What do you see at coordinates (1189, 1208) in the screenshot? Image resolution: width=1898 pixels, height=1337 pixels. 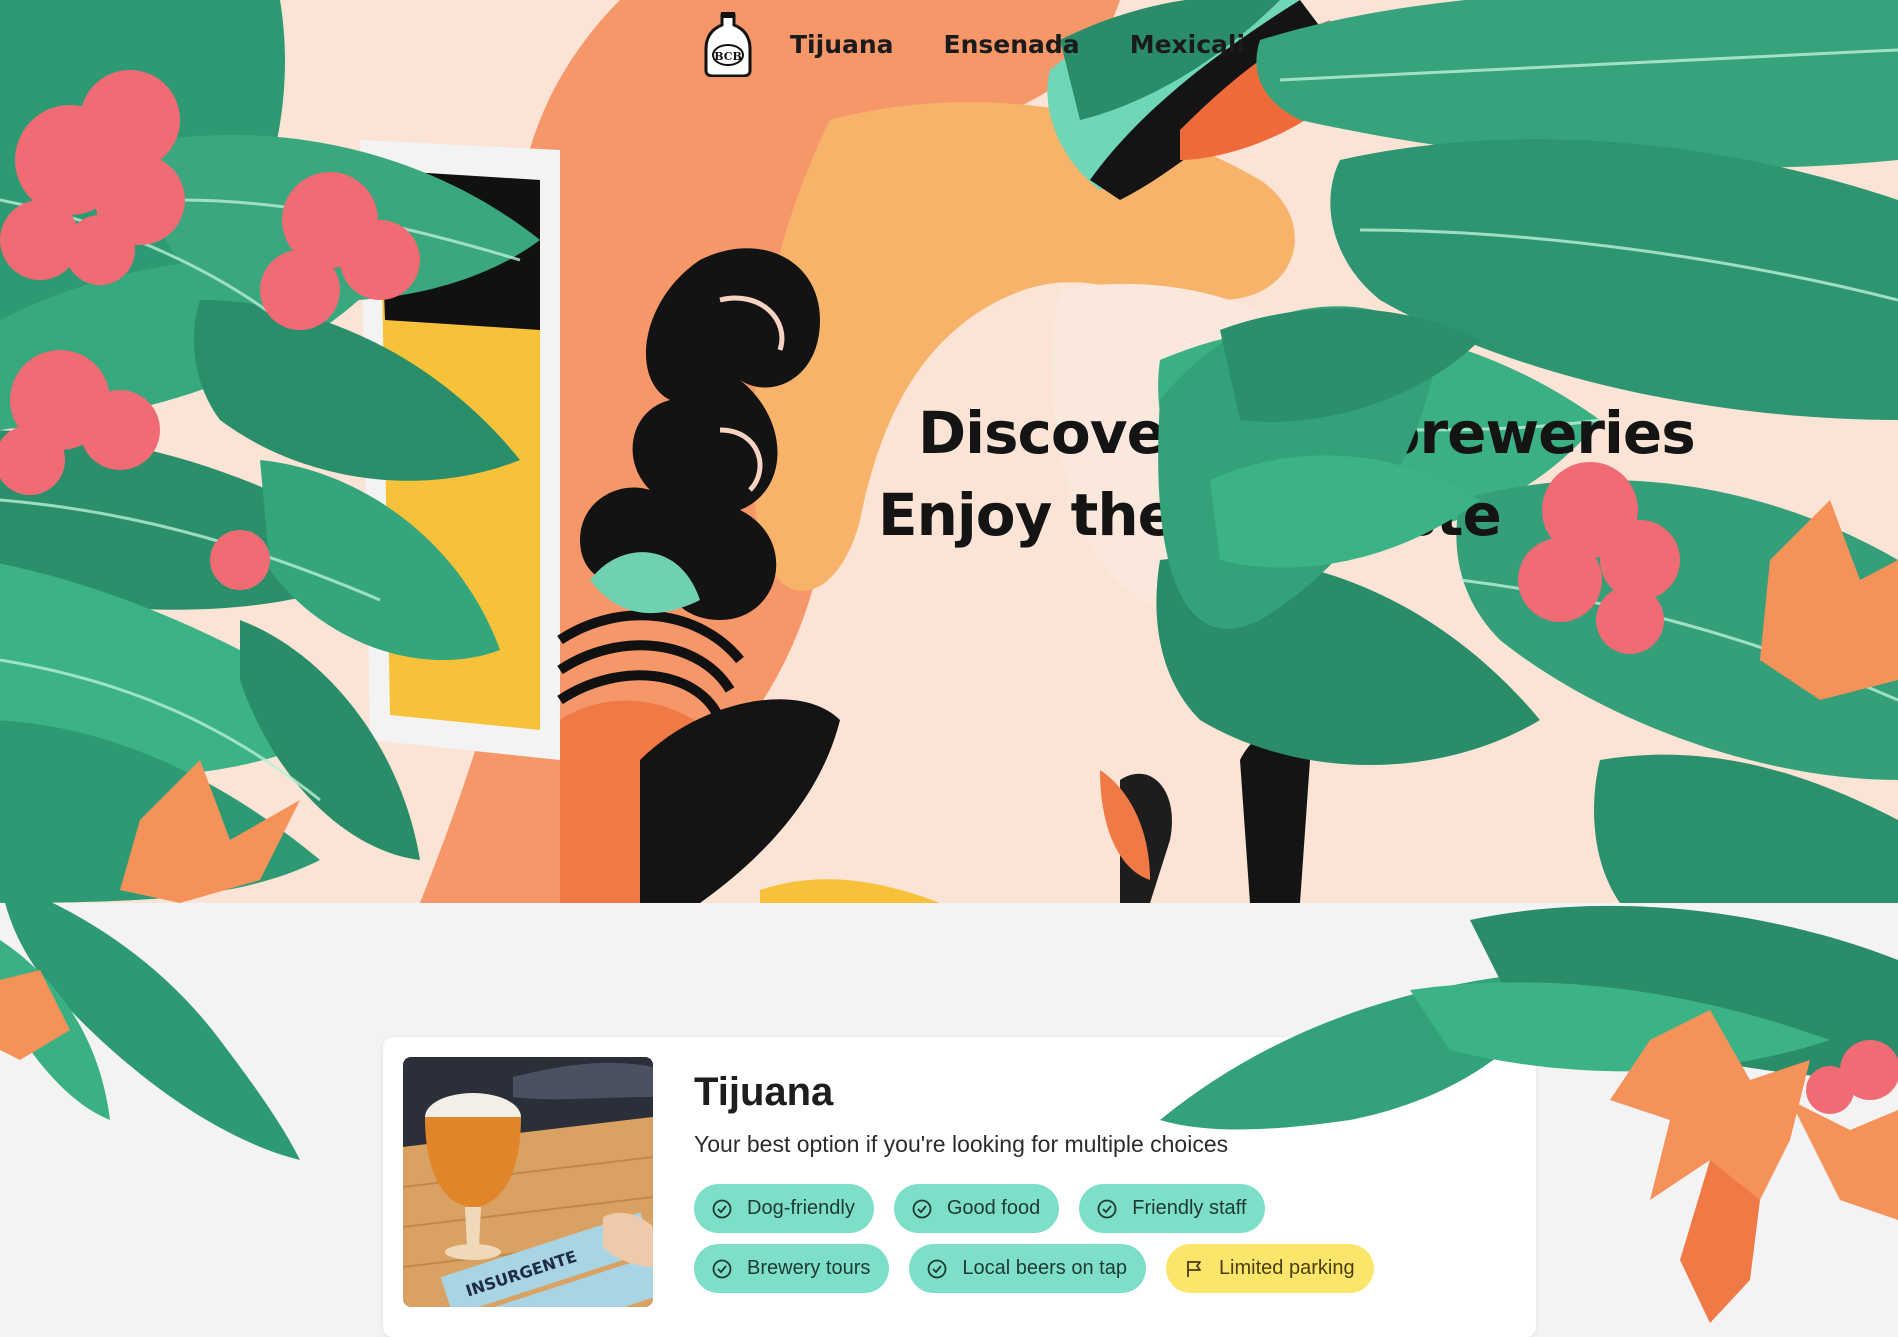 I see `tag-label: Friendly staff` at bounding box center [1189, 1208].